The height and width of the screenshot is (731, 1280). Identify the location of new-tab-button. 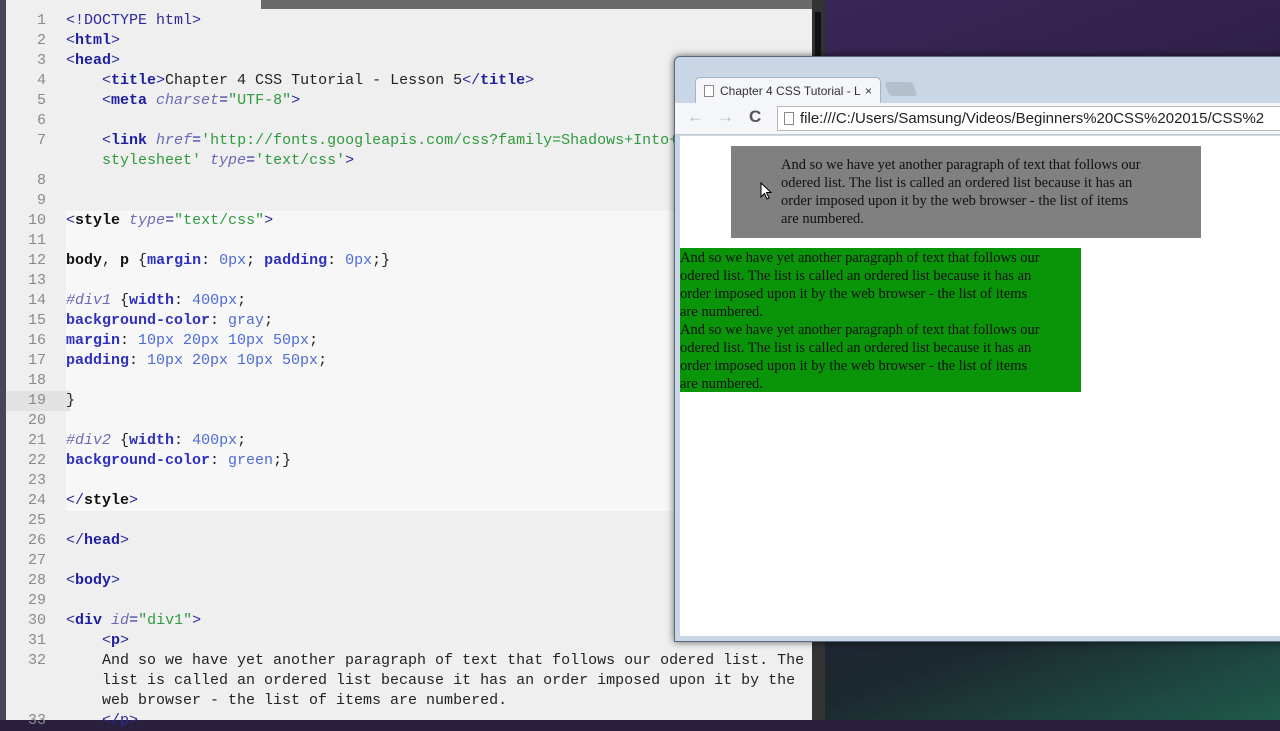
(901, 89).